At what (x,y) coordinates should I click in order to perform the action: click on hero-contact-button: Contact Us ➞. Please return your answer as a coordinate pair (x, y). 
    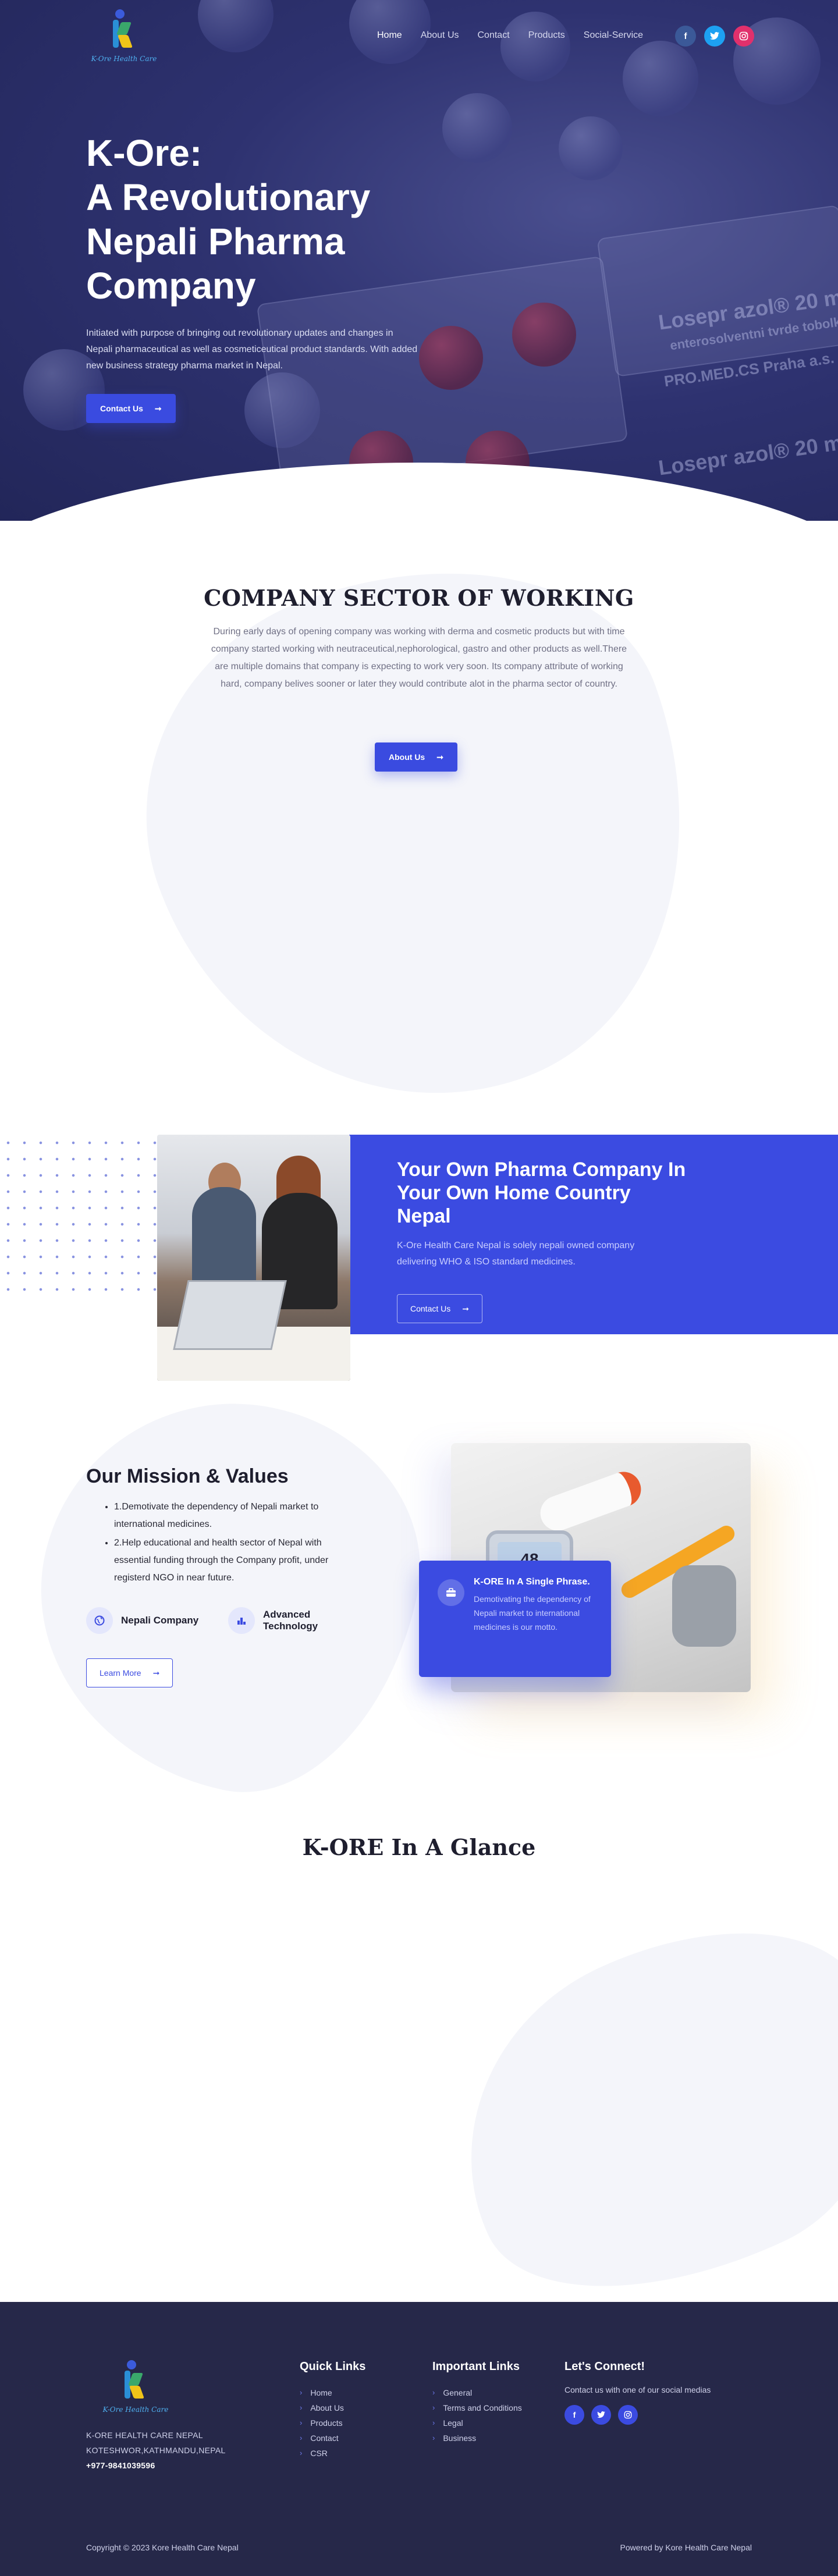
    Looking at the image, I should click on (131, 409).